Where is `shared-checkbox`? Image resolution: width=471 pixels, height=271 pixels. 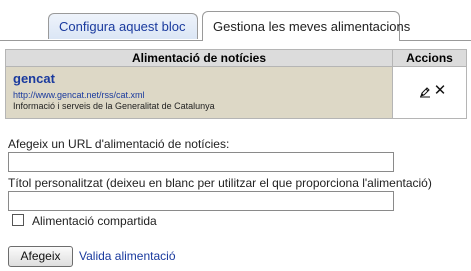
shared-checkbox is located at coordinates (18, 220).